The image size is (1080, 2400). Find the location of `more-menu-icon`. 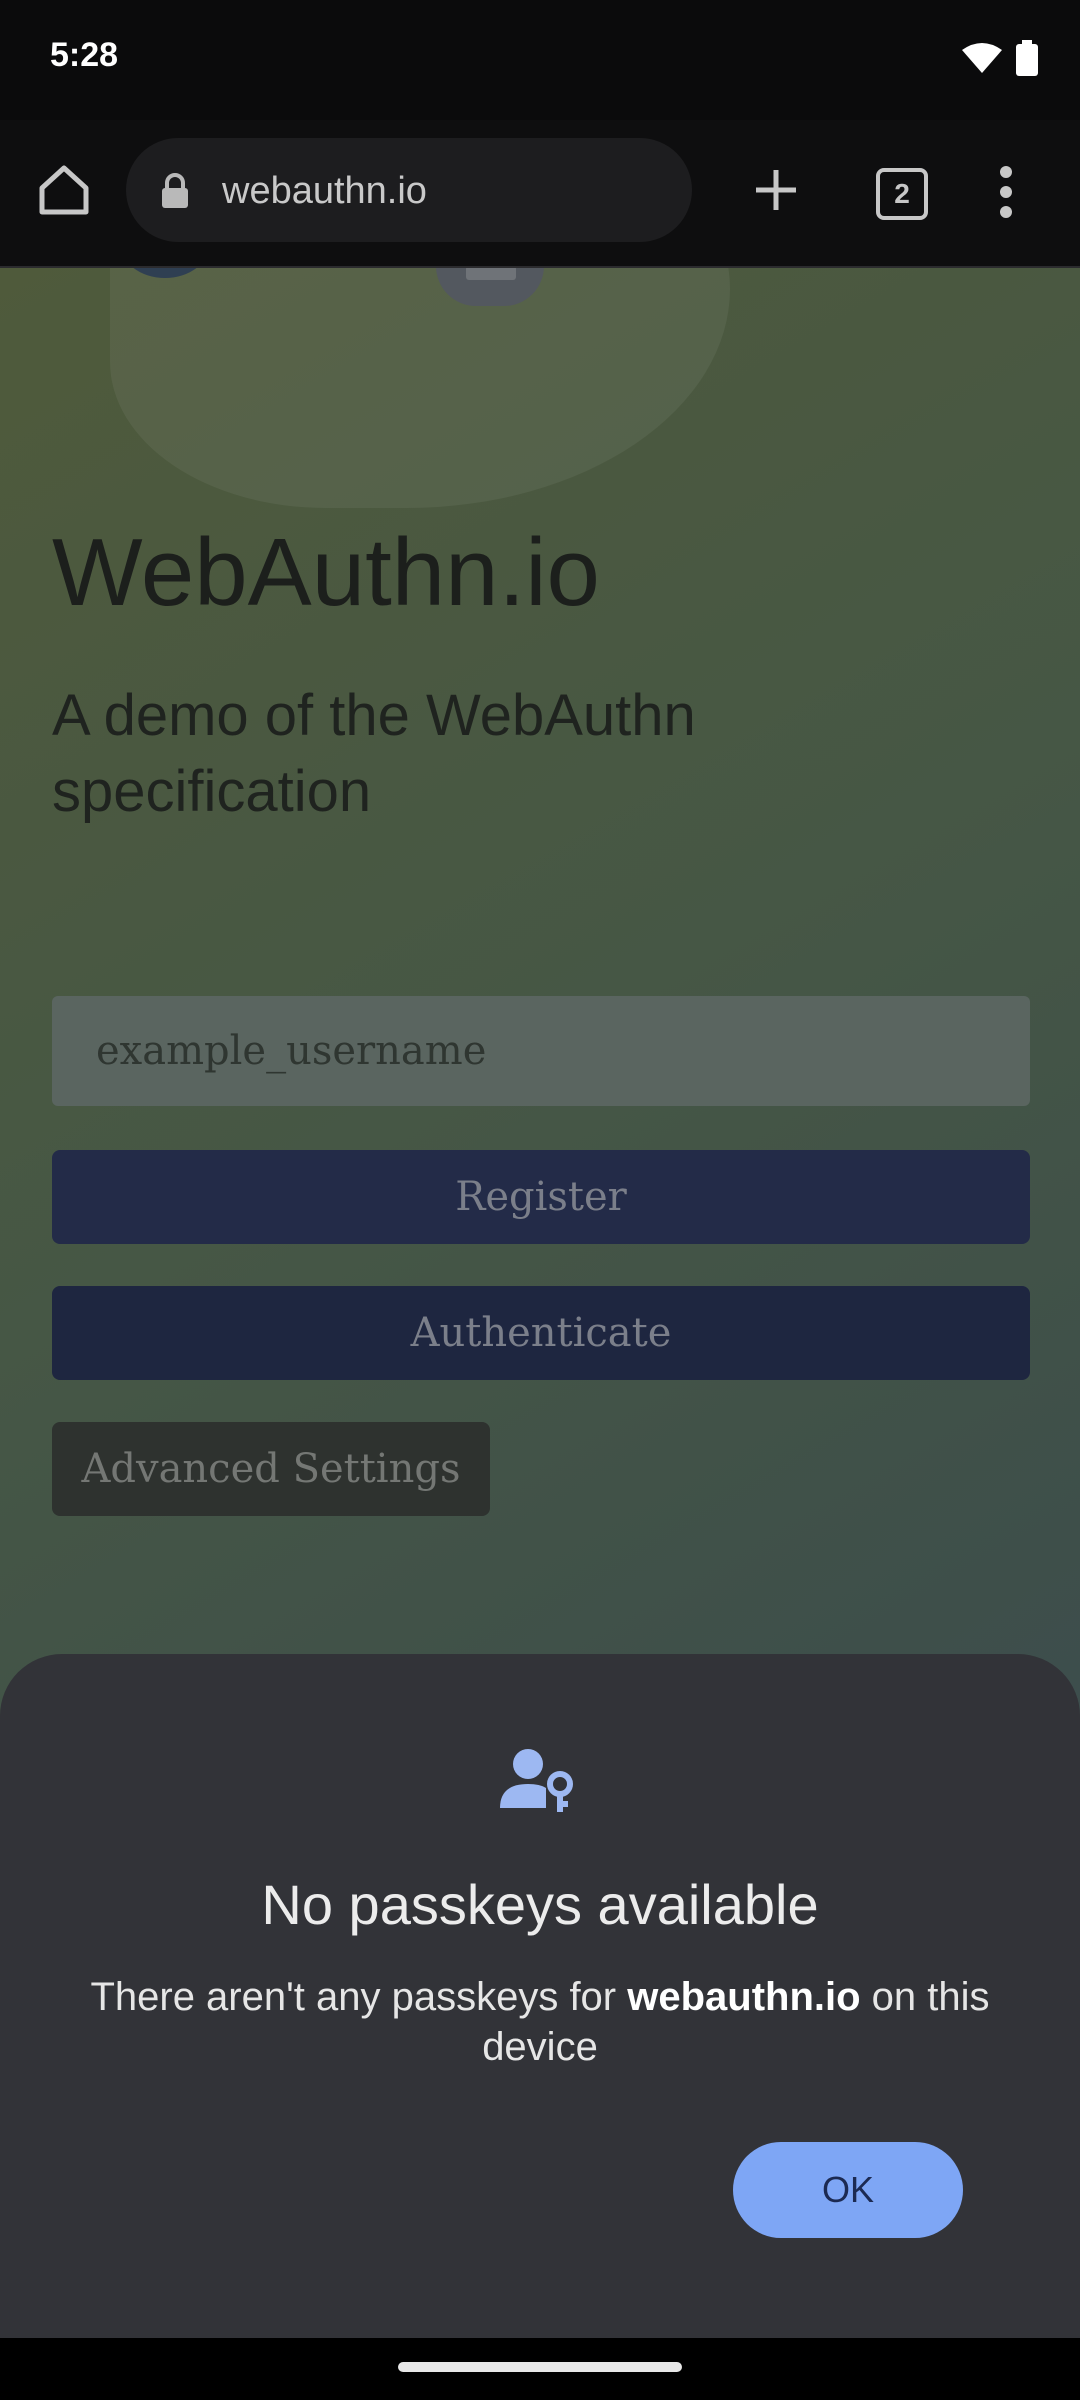

more-menu-icon is located at coordinates (1006, 192).